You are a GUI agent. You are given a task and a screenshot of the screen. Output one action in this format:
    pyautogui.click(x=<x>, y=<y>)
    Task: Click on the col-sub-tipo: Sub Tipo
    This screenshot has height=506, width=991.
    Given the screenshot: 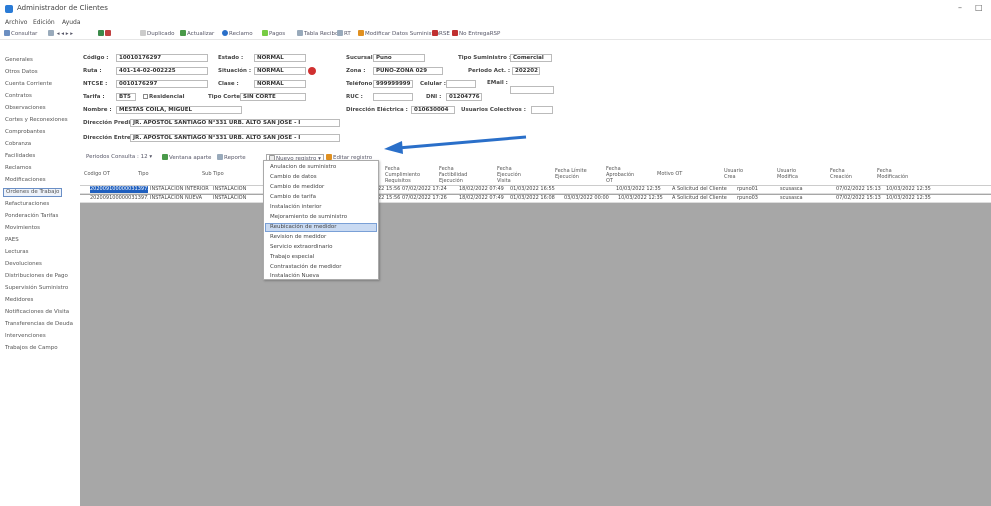 What is the action you would take?
    pyautogui.click(x=213, y=174)
    